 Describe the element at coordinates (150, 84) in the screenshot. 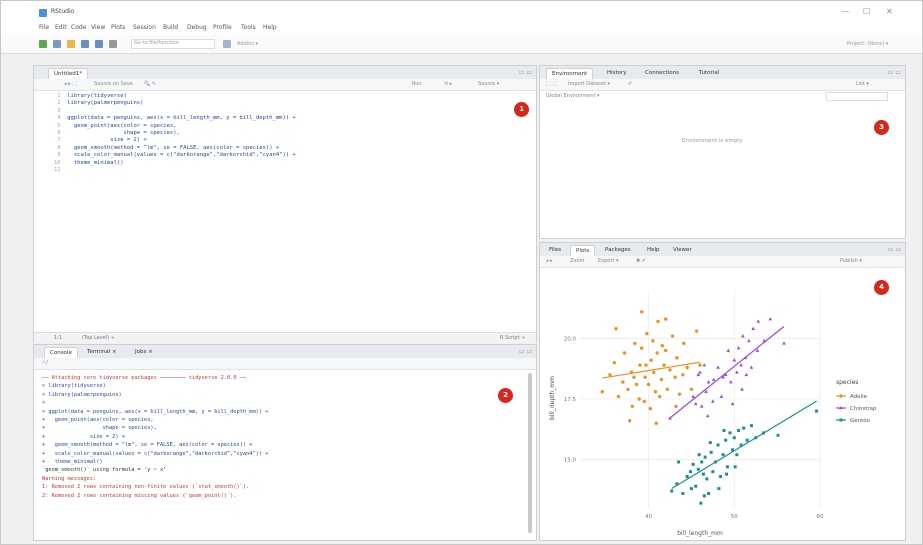

I see `magic-wand-icon: 🔍 ✎` at that location.